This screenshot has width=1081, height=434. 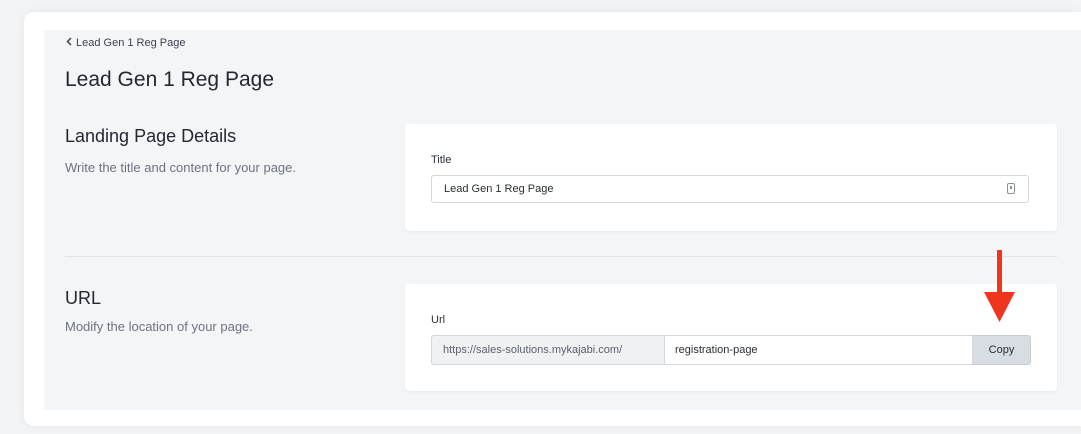 What do you see at coordinates (819, 350) in the screenshot?
I see `url-slug-input: registration-page` at bounding box center [819, 350].